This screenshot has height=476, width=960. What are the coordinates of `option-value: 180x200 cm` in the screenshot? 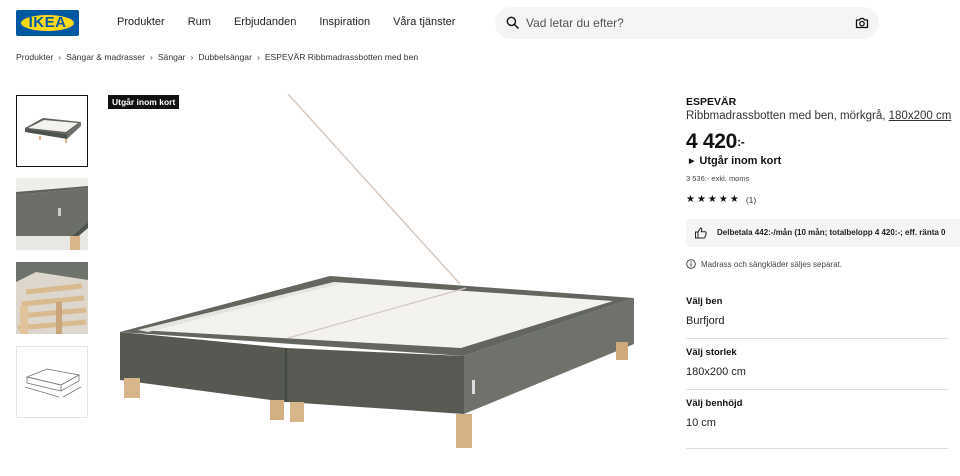 It's located at (716, 372).